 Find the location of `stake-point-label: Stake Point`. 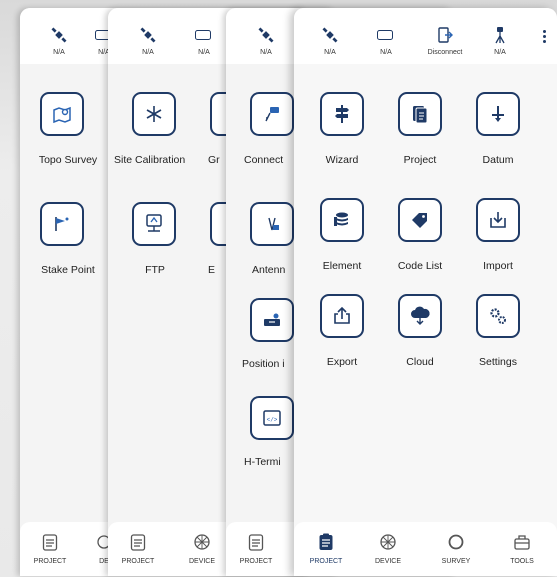

stake-point-label: Stake Point is located at coordinates (68, 270).